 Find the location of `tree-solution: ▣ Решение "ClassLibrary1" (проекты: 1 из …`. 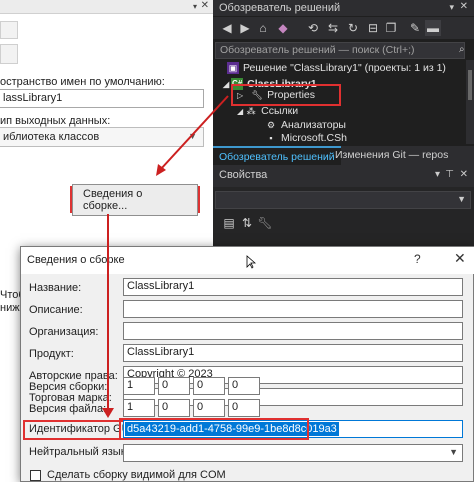

tree-solution: ▣ Решение "ClassLibrary1" (проекты: 1 из … is located at coordinates (336, 68).